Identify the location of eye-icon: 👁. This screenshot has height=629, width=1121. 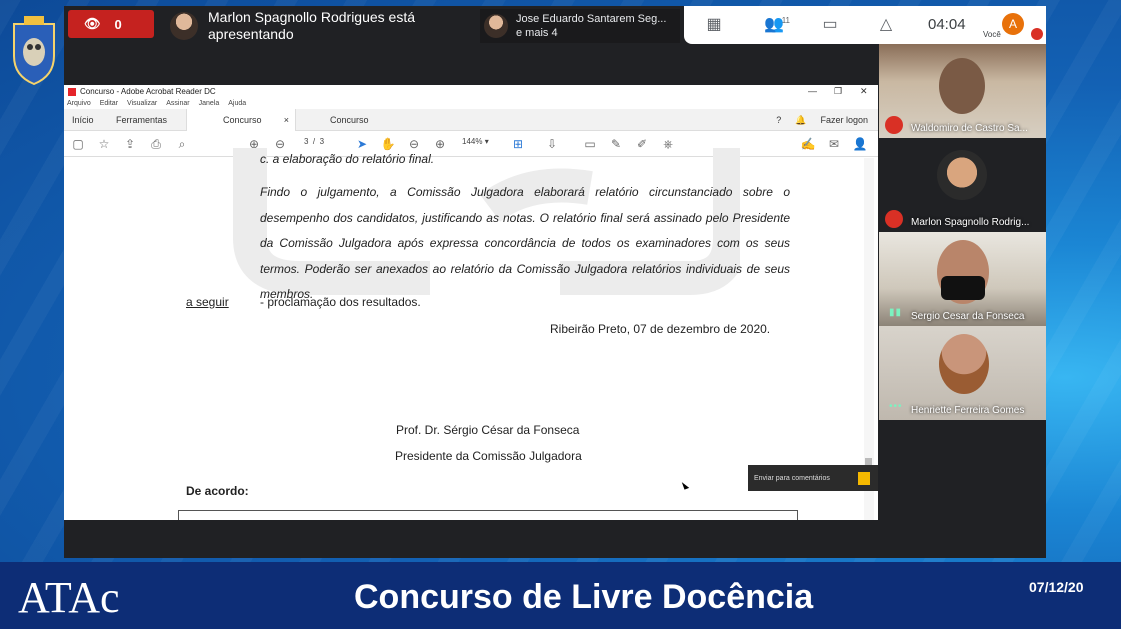
(92, 23).